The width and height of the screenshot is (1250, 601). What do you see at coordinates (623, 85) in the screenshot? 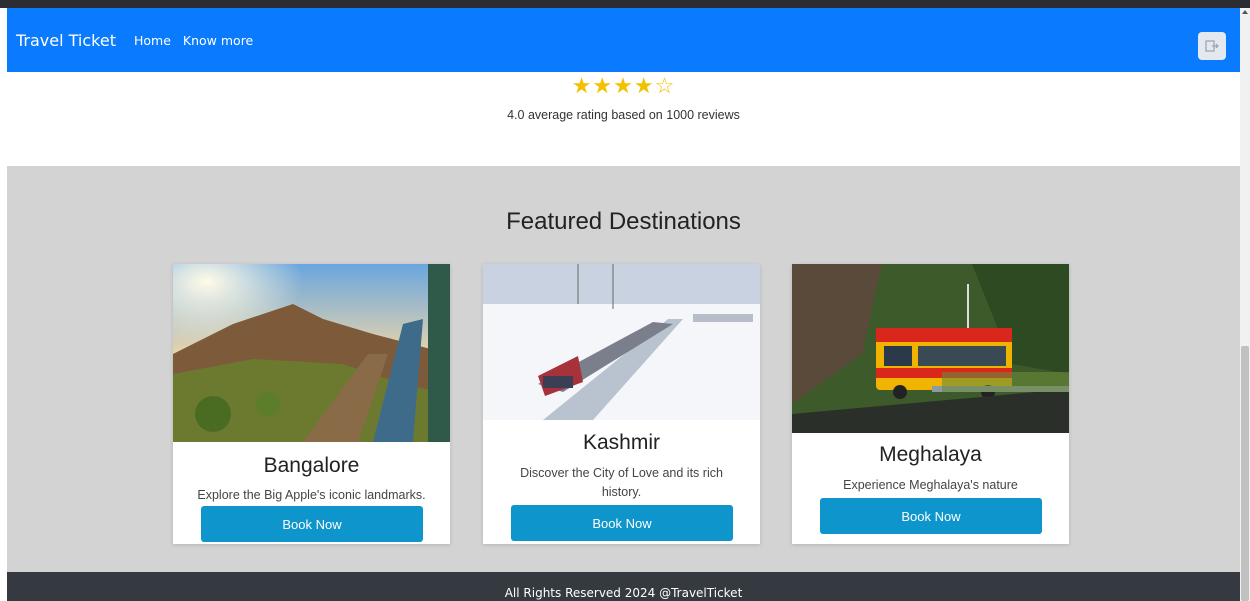
I see `rating-stars: ★★★★☆` at bounding box center [623, 85].